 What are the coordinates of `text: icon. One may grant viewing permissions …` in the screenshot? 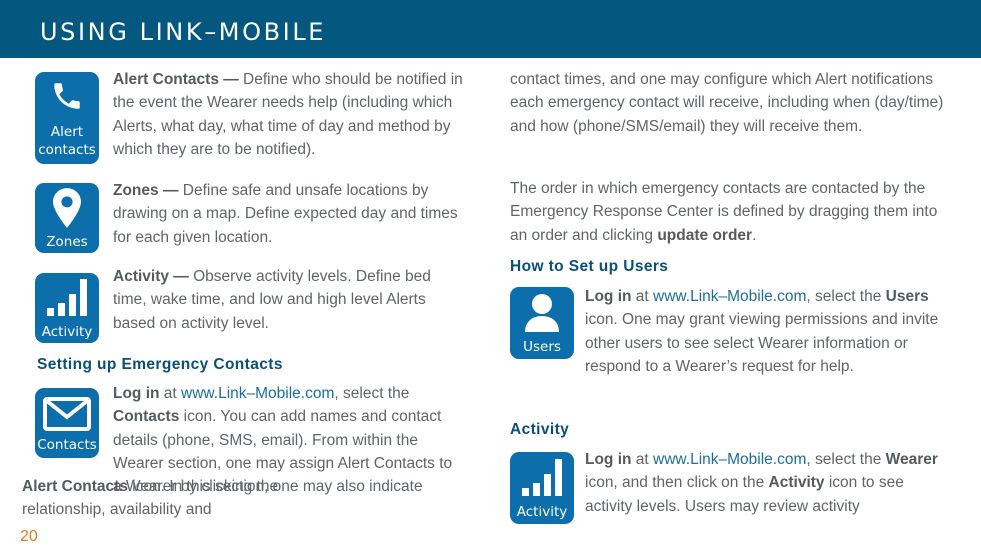 It's located at (762, 343).